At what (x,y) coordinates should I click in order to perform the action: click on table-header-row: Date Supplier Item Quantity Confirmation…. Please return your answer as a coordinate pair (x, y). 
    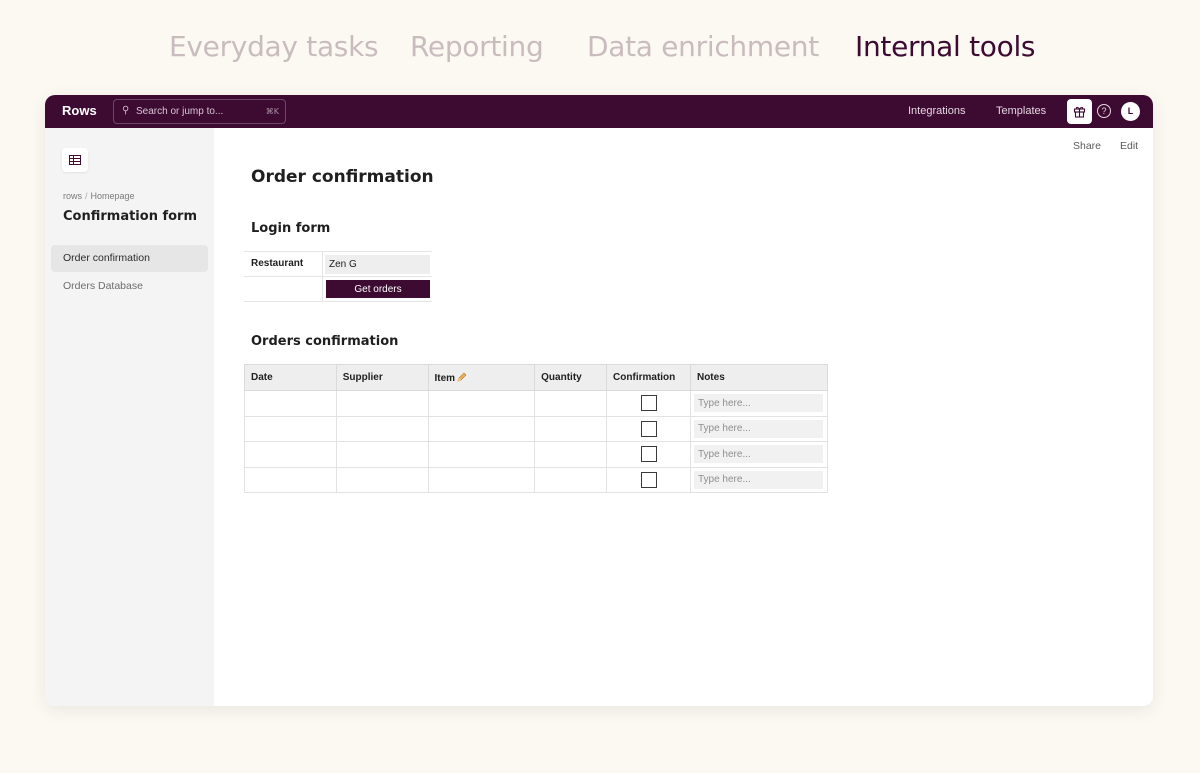
    Looking at the image, I should click on (536, 377).